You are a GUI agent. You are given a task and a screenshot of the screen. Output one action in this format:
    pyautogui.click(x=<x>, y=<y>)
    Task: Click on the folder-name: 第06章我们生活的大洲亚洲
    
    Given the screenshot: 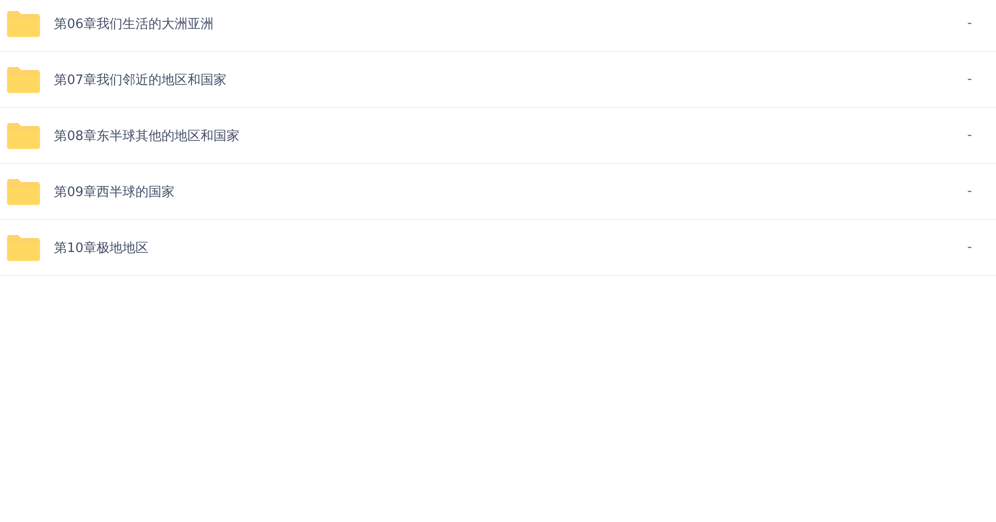 What is the action you would take?
    pyautogui.click(x=511, y=23)
    